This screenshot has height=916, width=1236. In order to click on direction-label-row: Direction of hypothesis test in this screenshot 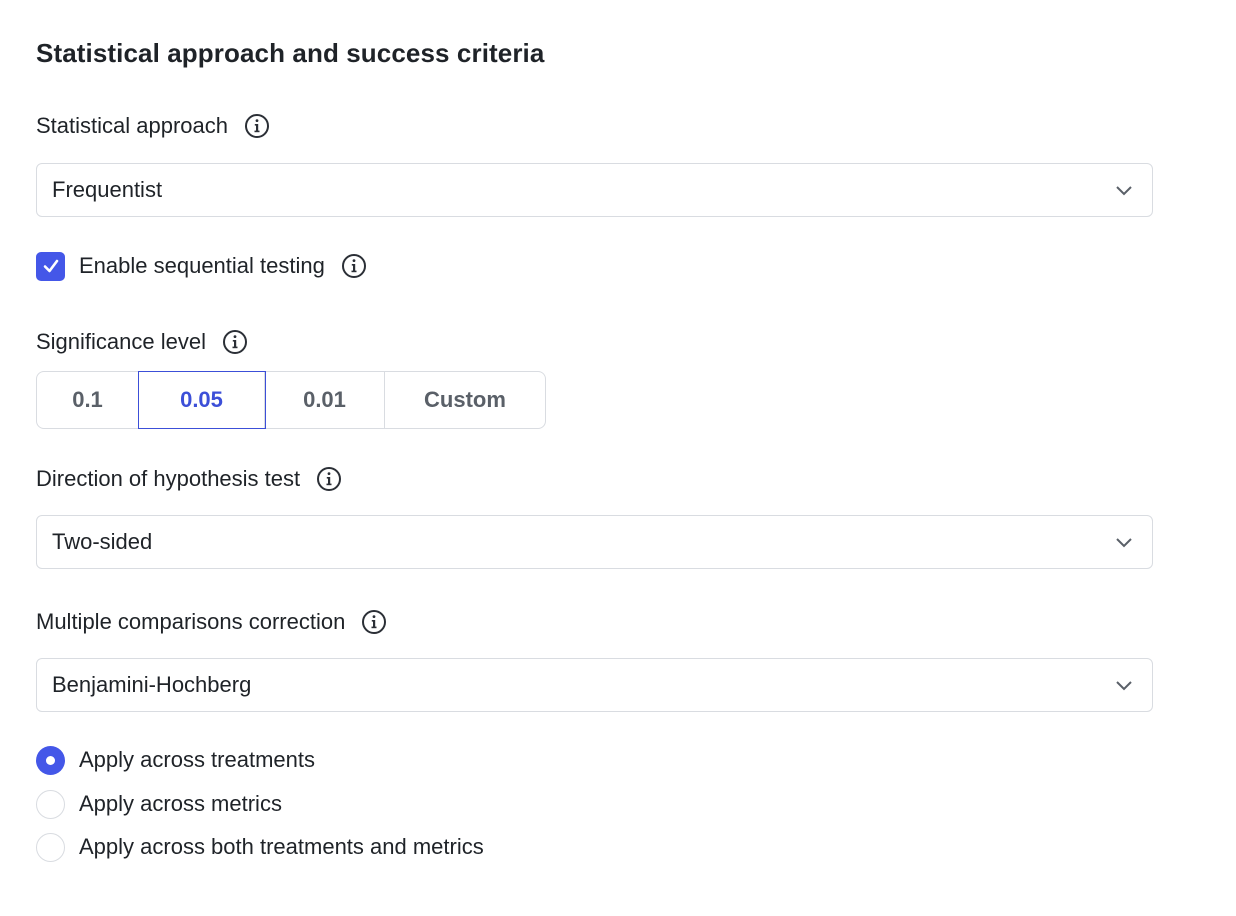, I will do `click(189, 479)`.